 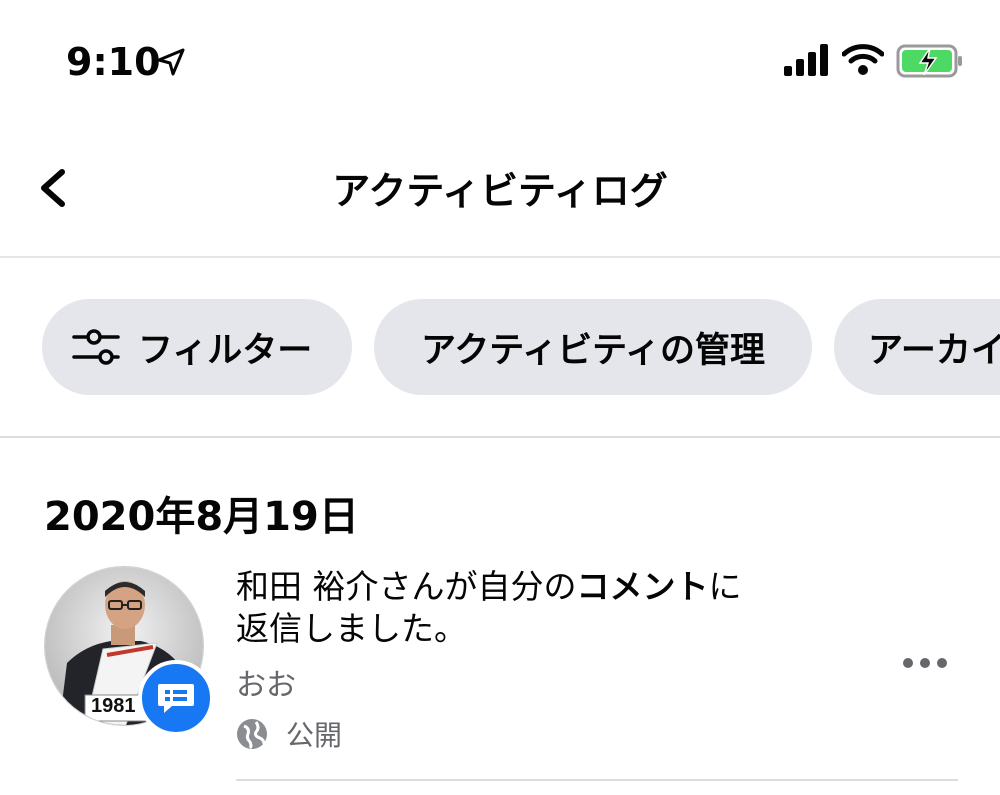 What do you see at coordinates (806, 60) in the screenshot?
I see `cellular-signal-icon` at bounding box center [806, 60].